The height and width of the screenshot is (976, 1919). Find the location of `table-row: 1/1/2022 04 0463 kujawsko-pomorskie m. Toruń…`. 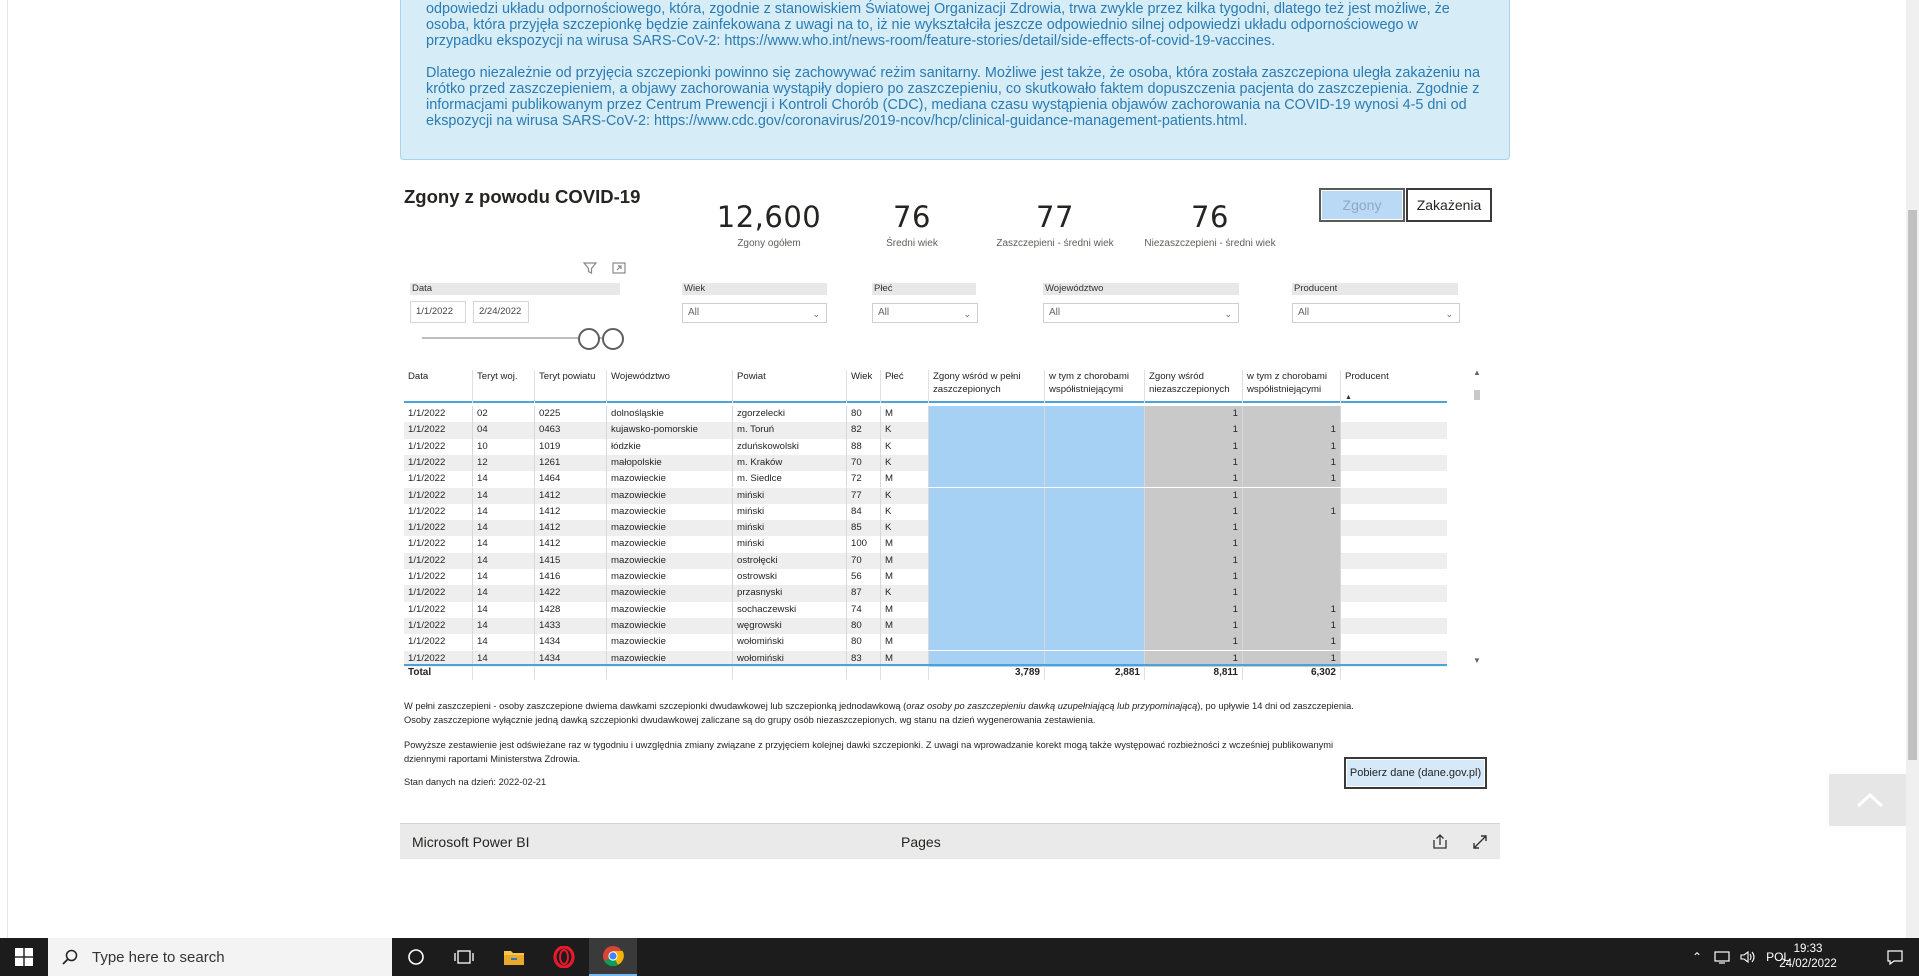

table-row: 1/1/2022 04 0463 kujawsko-pomorskie m. Toruń… is located at coordinates (925, 430).